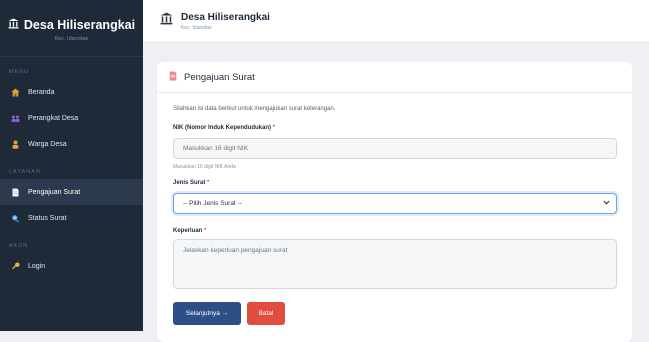 The height and width of the screenshot is (342, 649). What do you see at coordinates (395, 264) in the screenshot?
I see `keperluan-textarea: Jelaskan keperluan pengajuan surat` at bounding box center [395, 264].